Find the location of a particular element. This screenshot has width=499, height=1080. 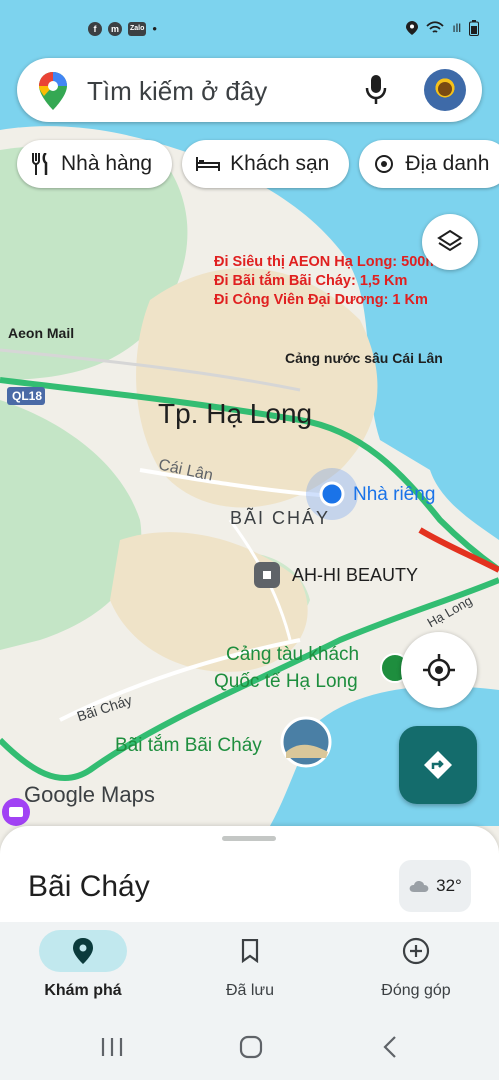

sheet-drag-handle is located at coordinates (249, 838).